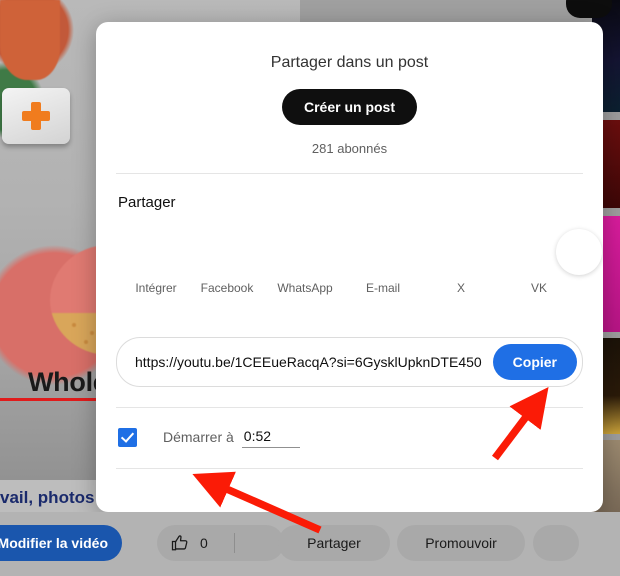 Image resolution: width=620 pixels, height=576 pixels. What do you see at coordinates (349, 62) in the screenshot?
I see `dialog-title: Partager dans un post` at bounding box center [349, 62].